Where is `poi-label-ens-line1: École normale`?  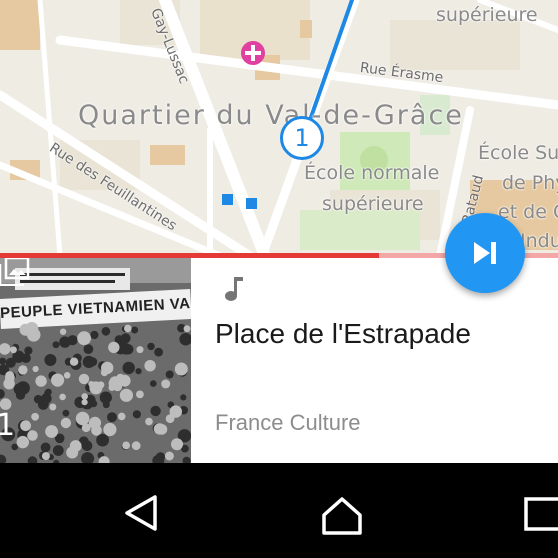
poi-label-ens-line1: École normale is located at coordinates (372, 173).